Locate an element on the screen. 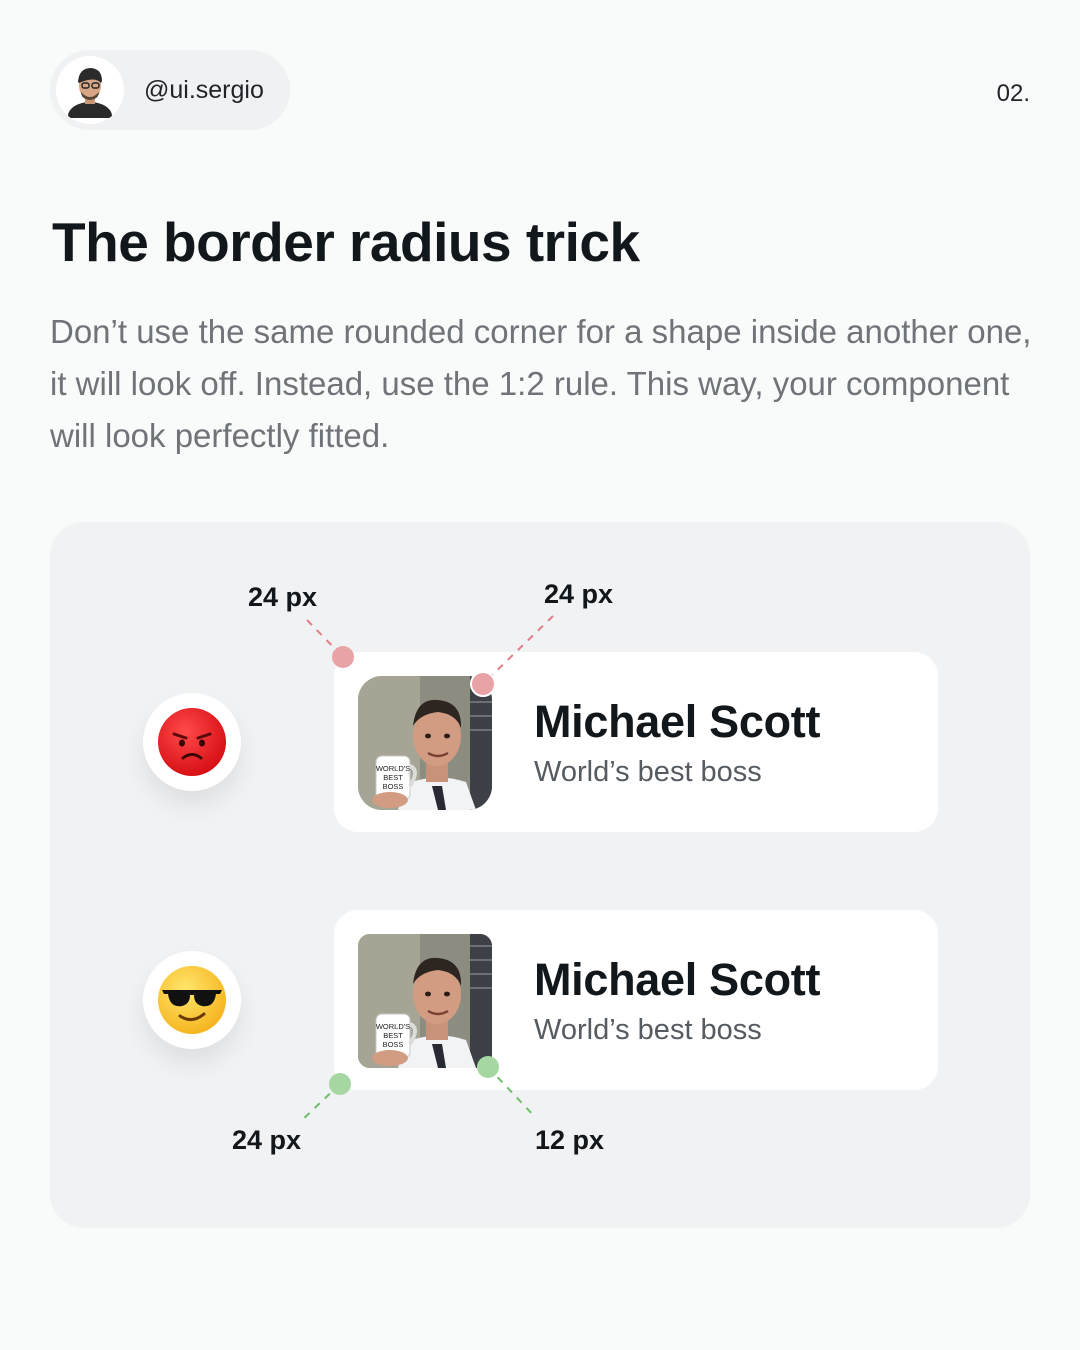 Image resolution: width=1080 pixels, height=1350 pixels. author-handle: @ui.sergio is located at coordinates (204, 90).